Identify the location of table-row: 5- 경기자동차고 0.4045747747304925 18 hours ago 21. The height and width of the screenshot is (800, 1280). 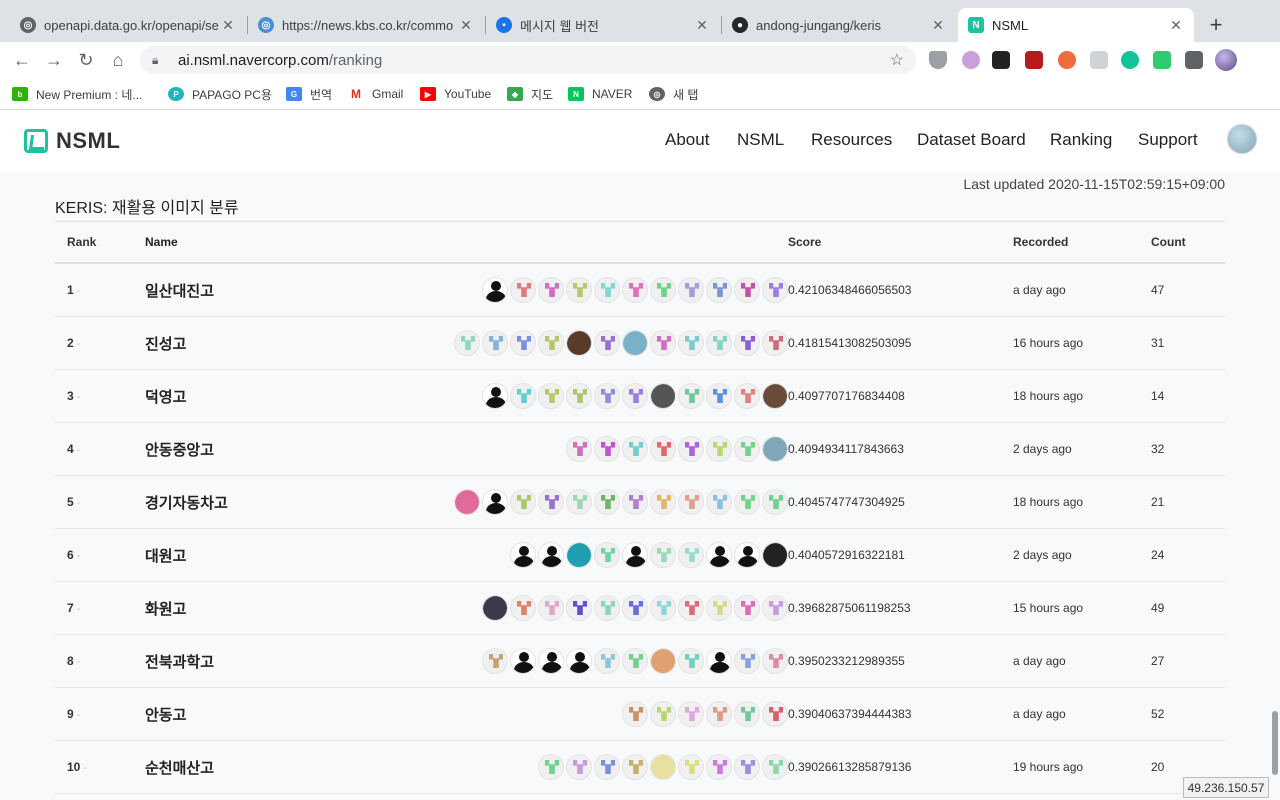
(640, 502).